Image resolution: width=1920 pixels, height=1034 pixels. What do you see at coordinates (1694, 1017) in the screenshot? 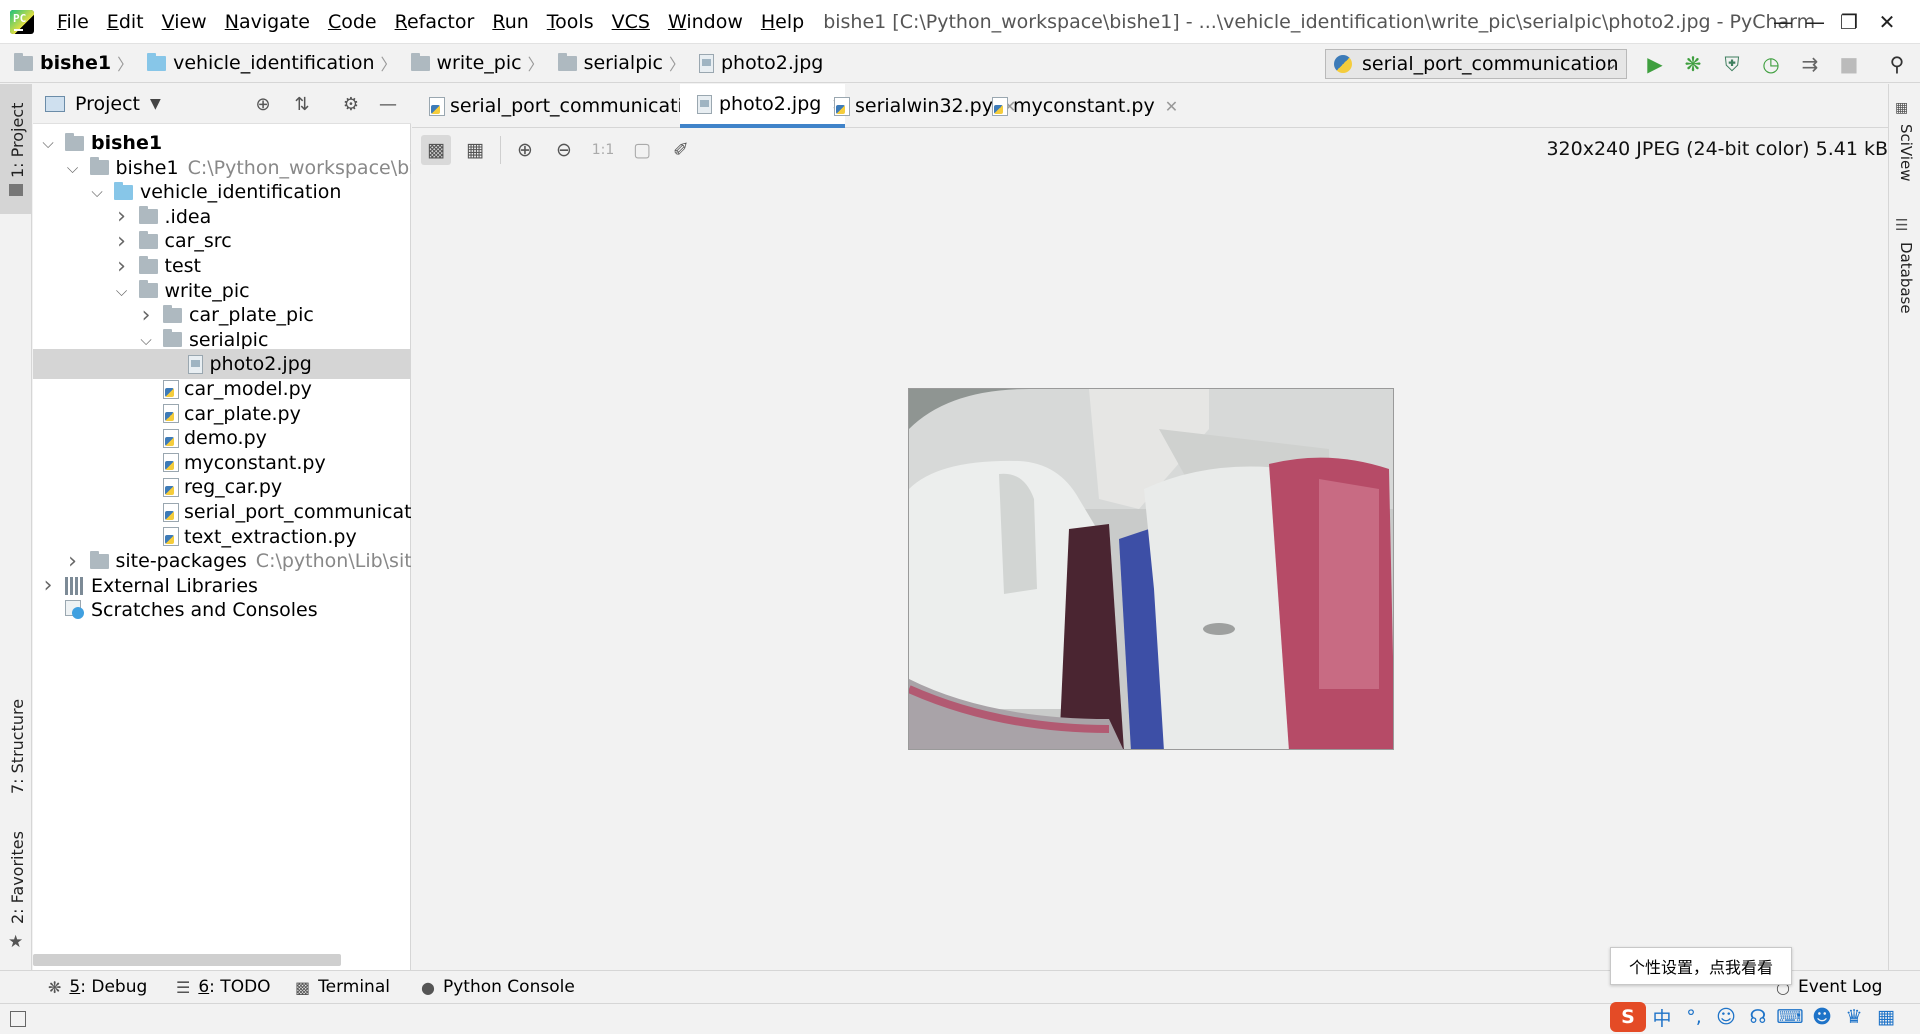
I see `punctuation-icon: °,` at bounding box center [1694, 1017].